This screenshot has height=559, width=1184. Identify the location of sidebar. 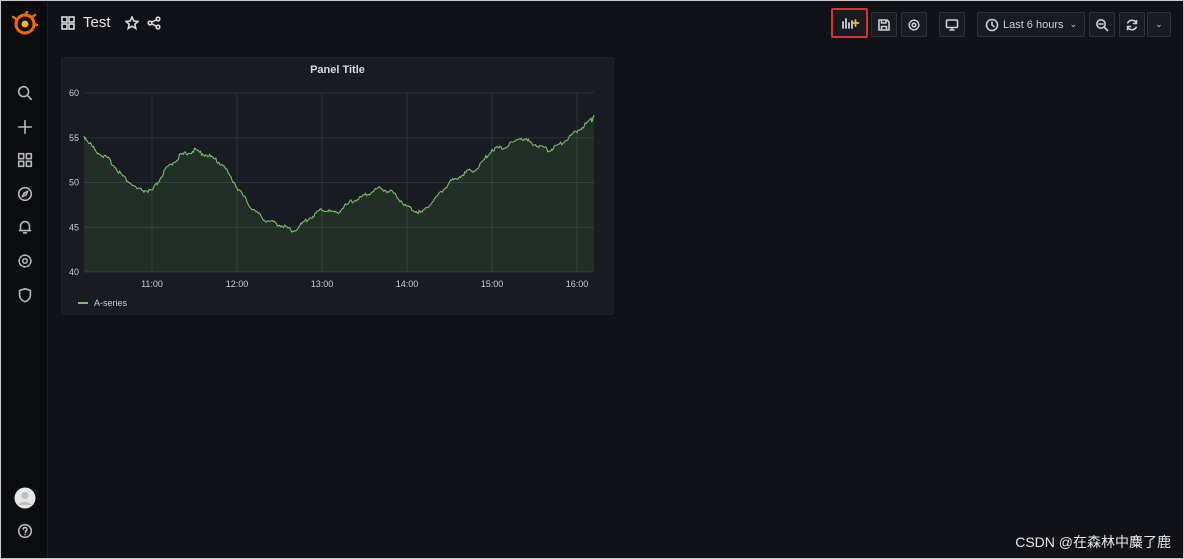
(25, 280).